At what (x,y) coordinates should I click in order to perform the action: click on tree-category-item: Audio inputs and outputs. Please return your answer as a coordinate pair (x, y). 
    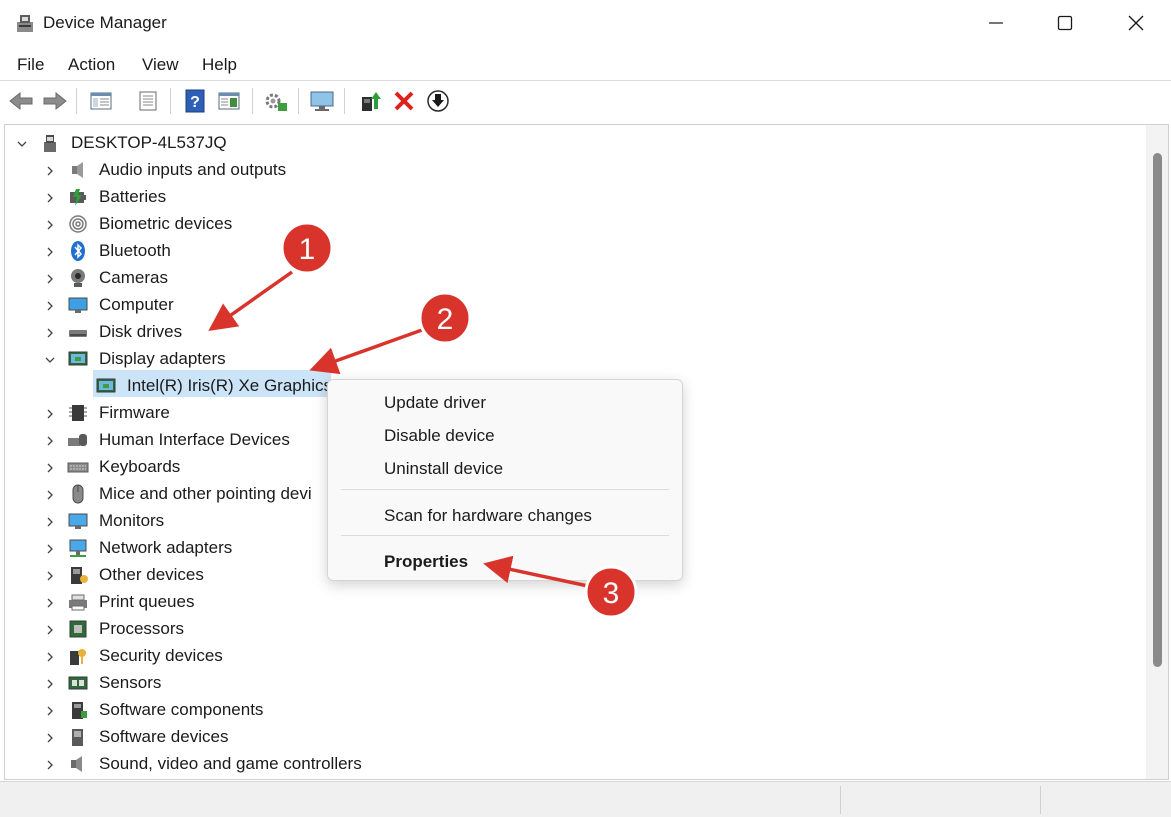
    Looking at the image, I should click on (570, 170).